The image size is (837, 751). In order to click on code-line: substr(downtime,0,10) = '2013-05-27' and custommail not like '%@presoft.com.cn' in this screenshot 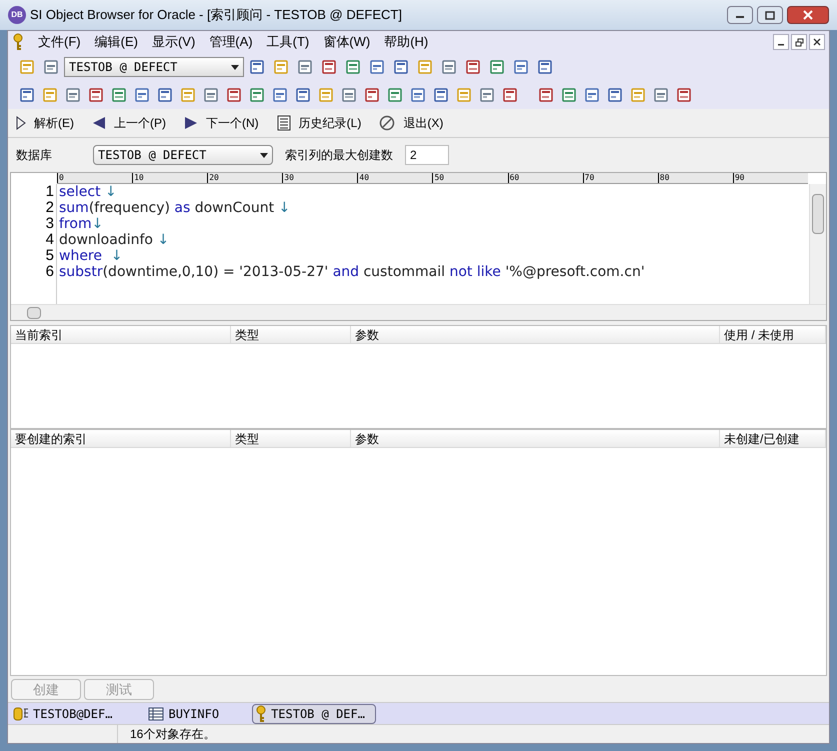, I will do `click(352, 272)`.